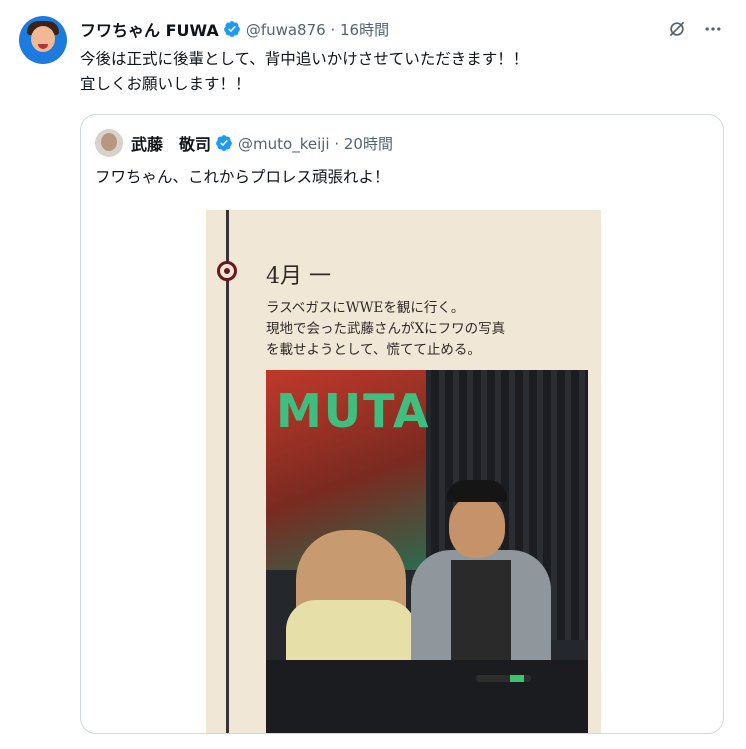 The image size is (746, 749). I want to click on quoted-tweet-text: フワちゃん、これからプロレス頑張れよ！, so click(242, 177).